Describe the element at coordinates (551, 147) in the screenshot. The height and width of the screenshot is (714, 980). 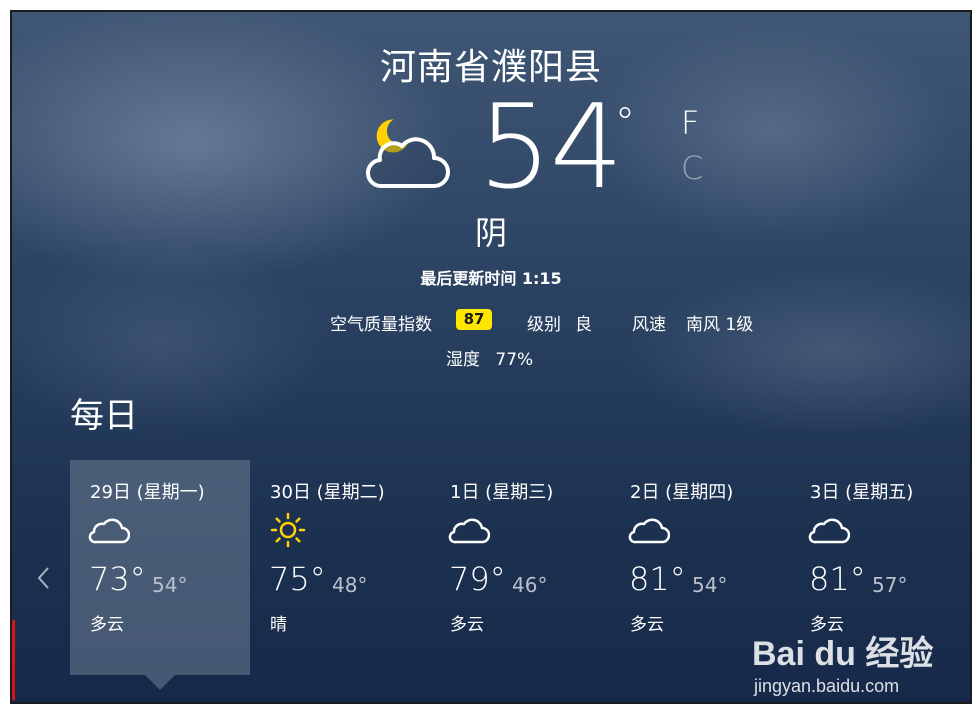
I see `current-temperature: 54` at that location.